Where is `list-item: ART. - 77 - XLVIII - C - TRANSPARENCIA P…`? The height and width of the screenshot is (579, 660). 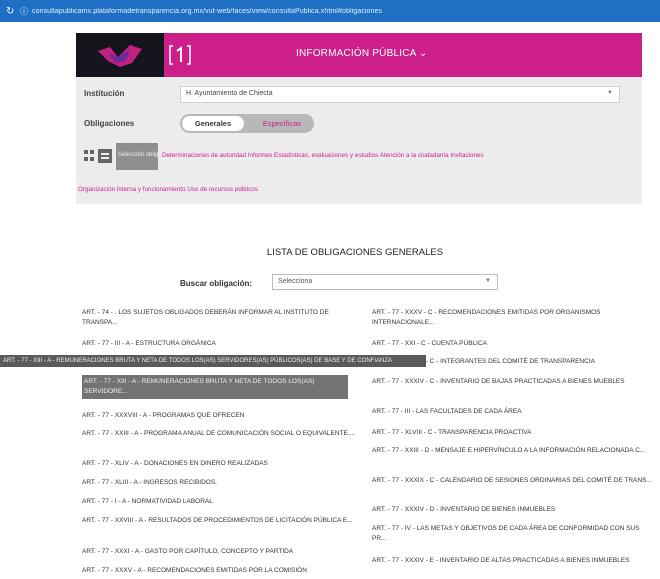 list-item: ART. - 77 - XLVIII - C - TRANSPARENCIA P… is located at coordinates (512, 433).